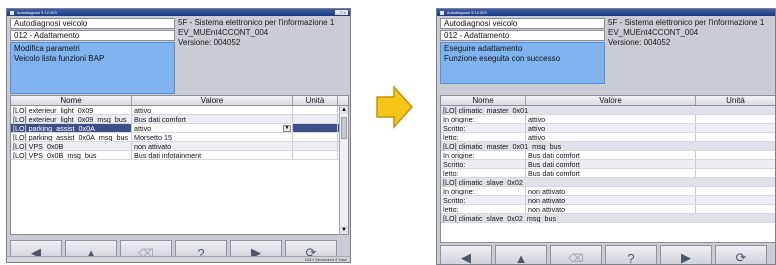 This screenshot has height=265, width=776. Describe the element at coordinates (502, 58) in the screenshot. I see `selected-line-2: Funzione eseguita con successo` at that location.